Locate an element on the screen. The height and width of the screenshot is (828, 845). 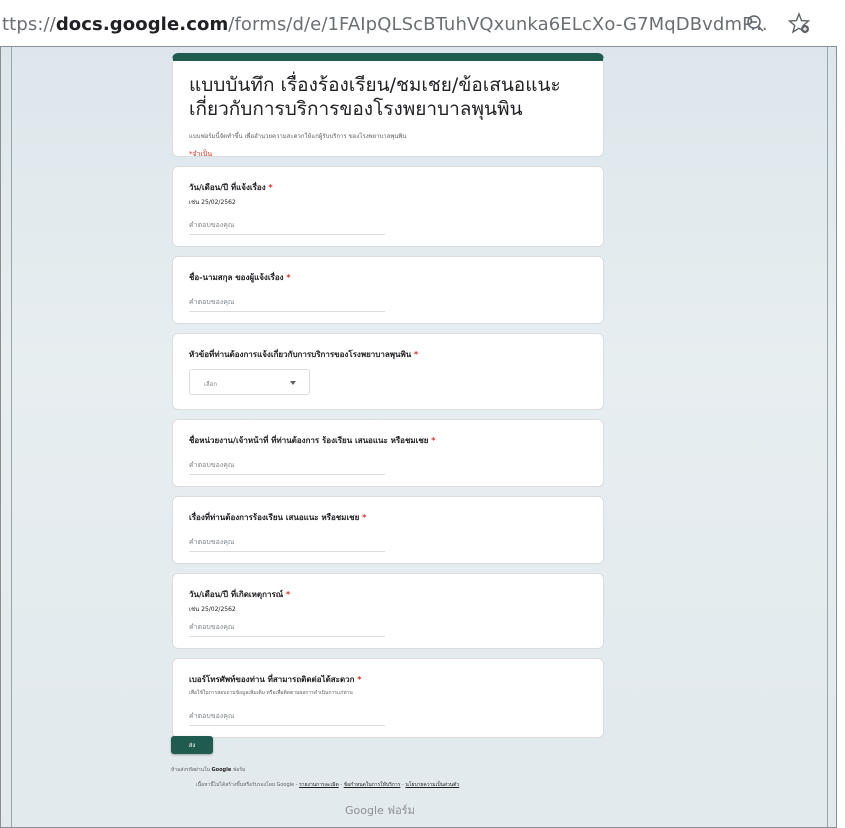
password-warning: ห้ามส่งรหัสผ่านใน Google ฟอร์ม is located at coordinates (208, 770).